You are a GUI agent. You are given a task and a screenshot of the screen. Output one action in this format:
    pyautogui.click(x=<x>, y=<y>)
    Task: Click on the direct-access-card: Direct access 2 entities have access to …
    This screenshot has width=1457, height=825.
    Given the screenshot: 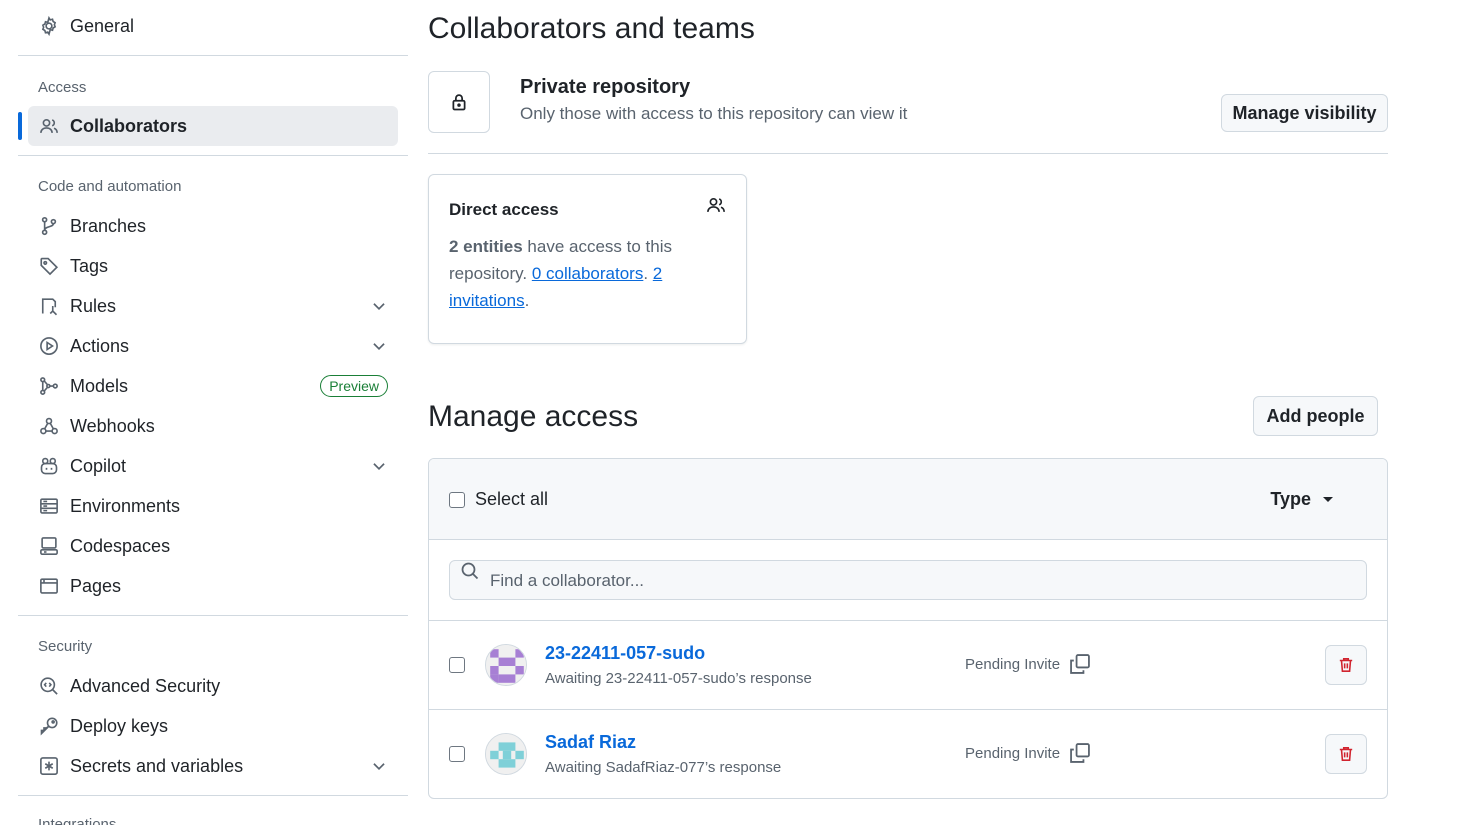 What is the action you would take?
    pyautogui.click(x=587, y=259)
    